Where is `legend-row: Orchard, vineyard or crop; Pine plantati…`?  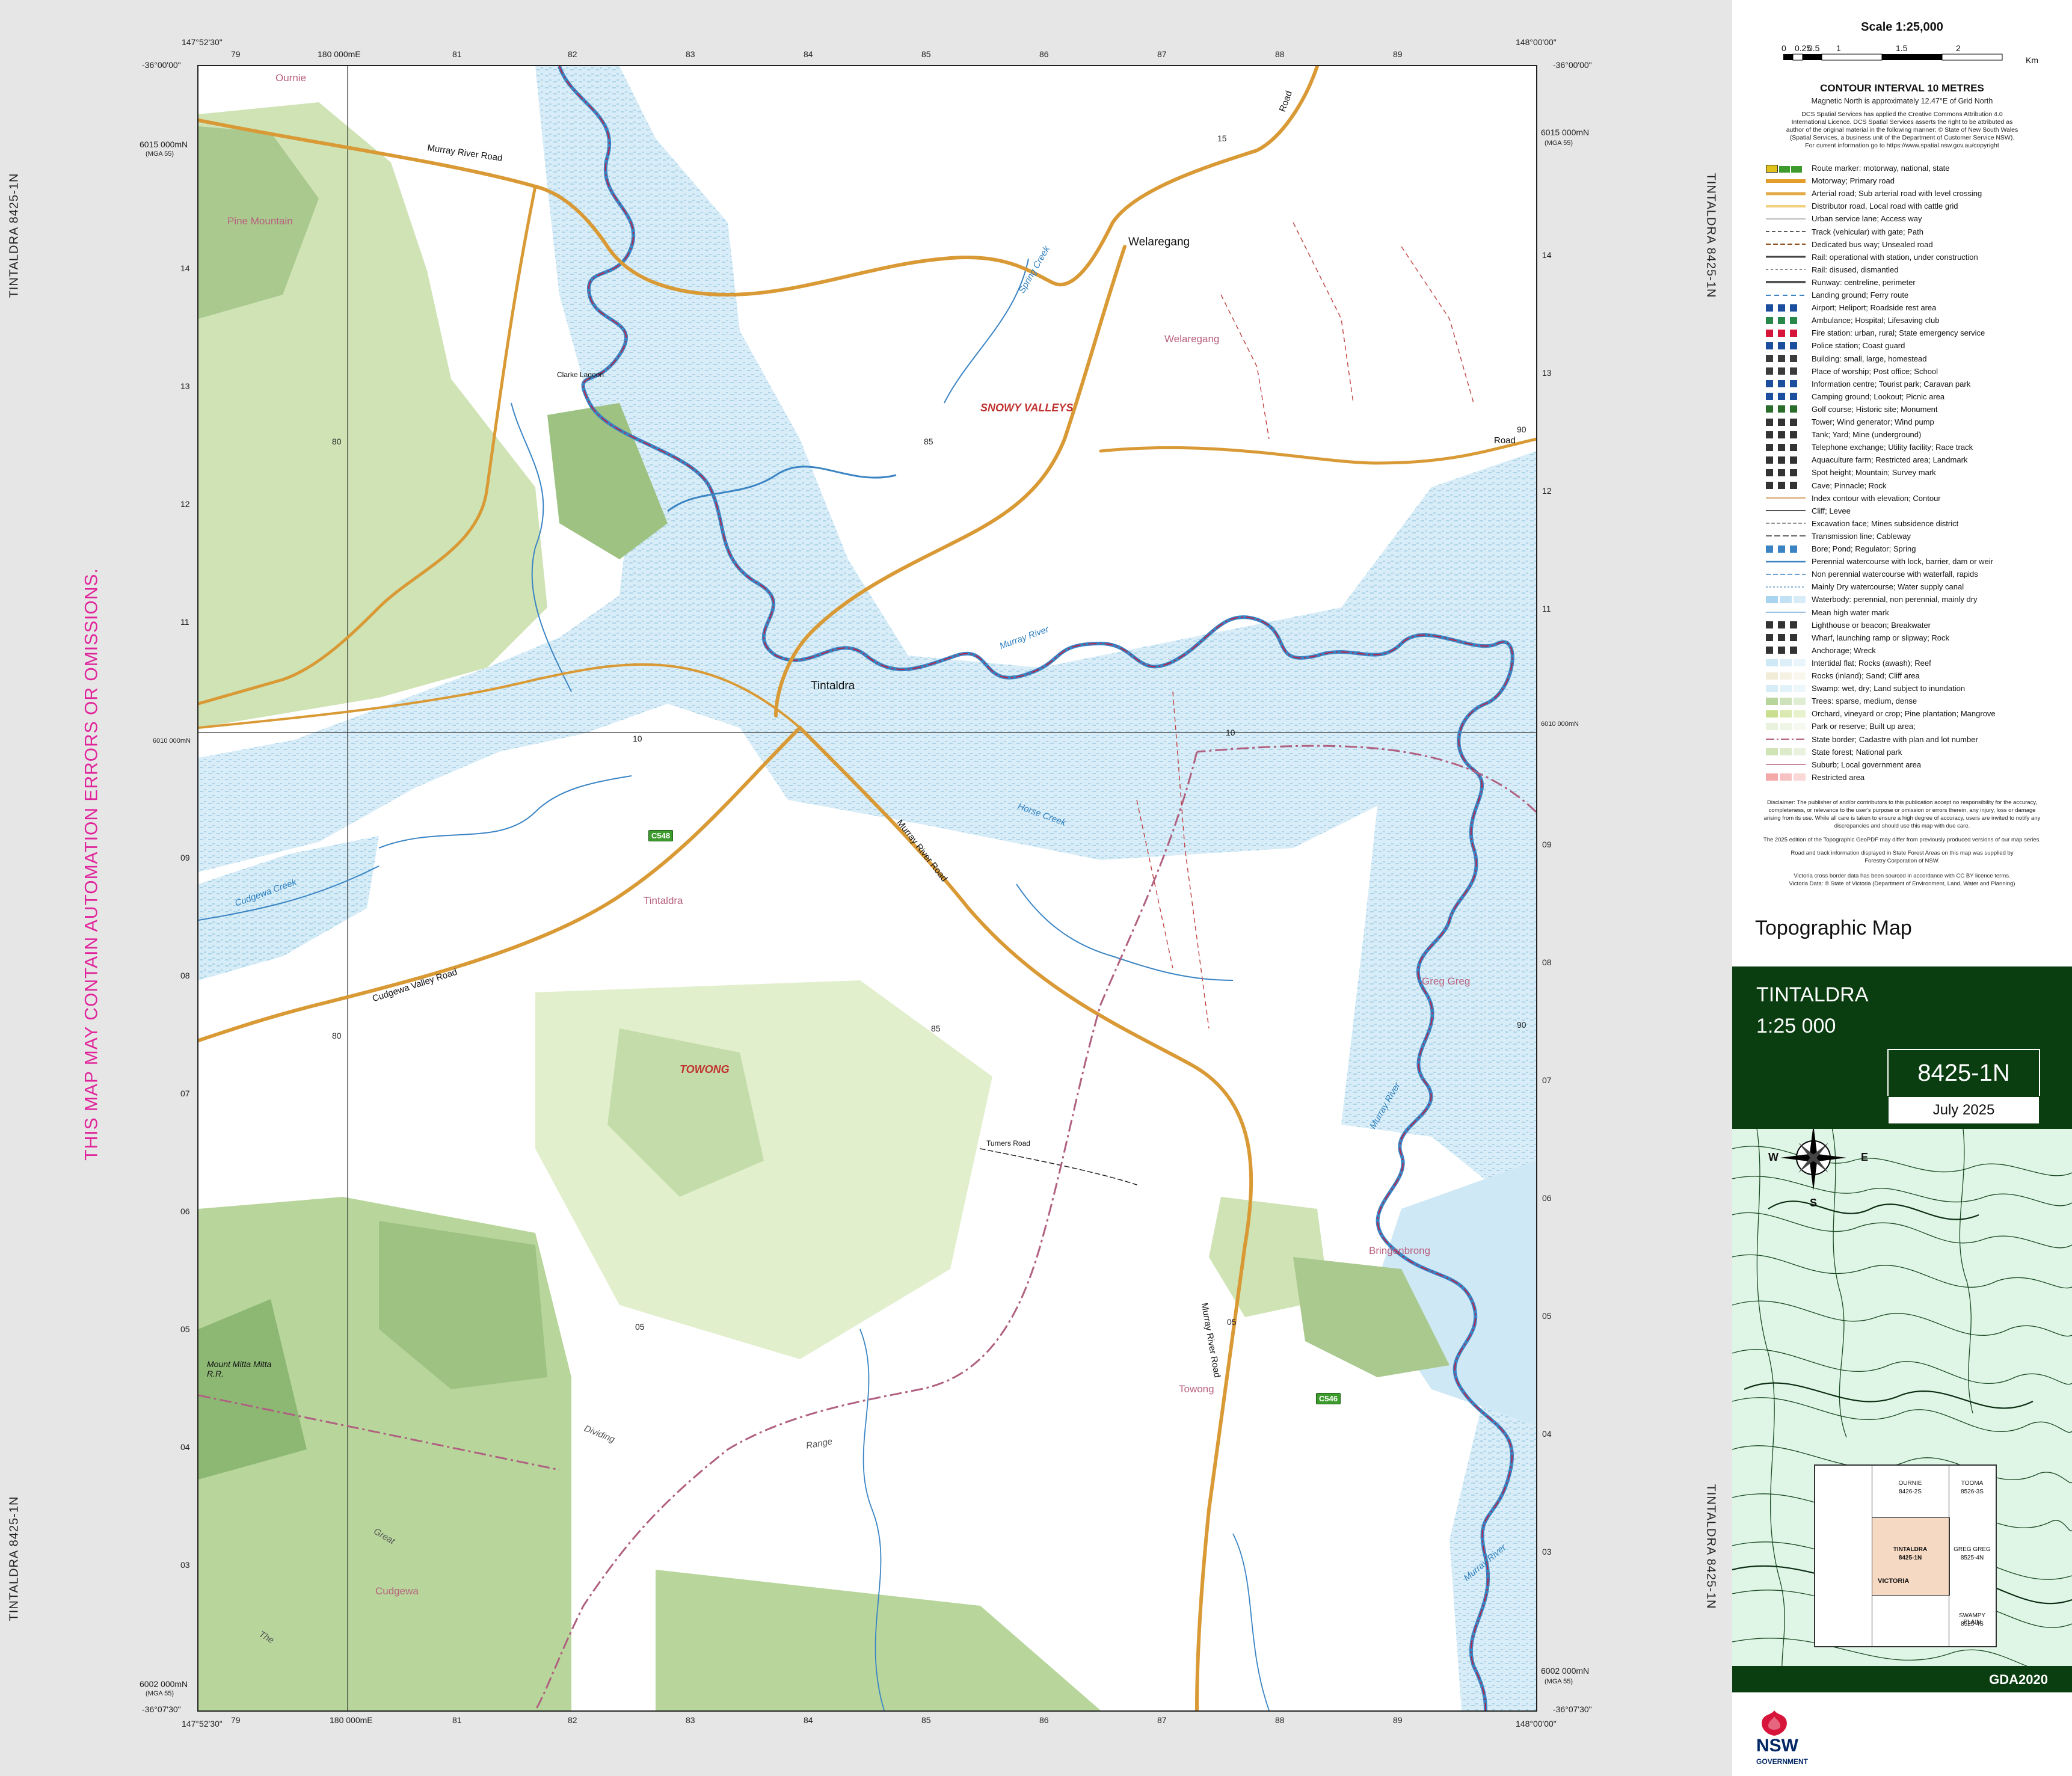 legend-row: Orchard, vineyard or crop; Pine plantati… is located at coordinates (1881, 713).